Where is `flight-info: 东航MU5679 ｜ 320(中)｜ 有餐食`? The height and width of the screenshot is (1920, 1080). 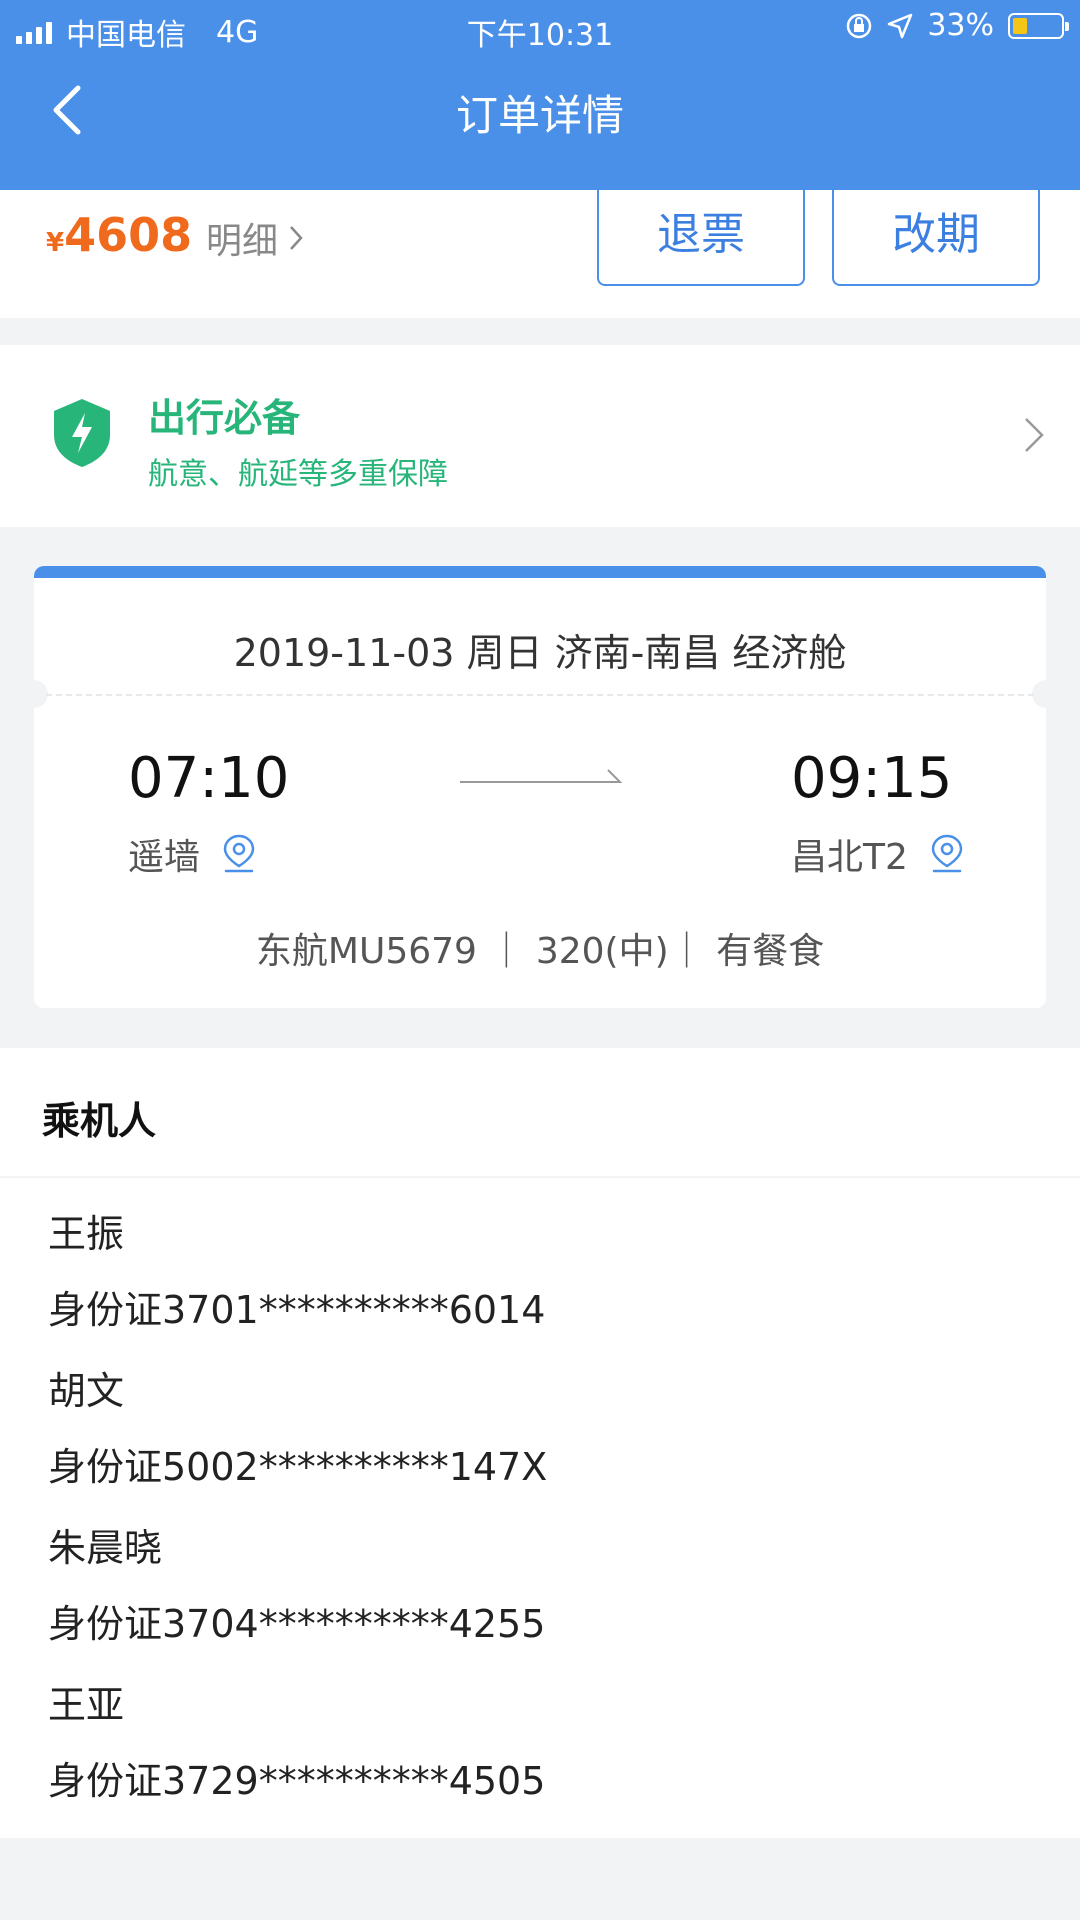
flight-info: 东航MU5679 ｜ 320(中)｜ 有餐食 is located at coordinates (540, 951).